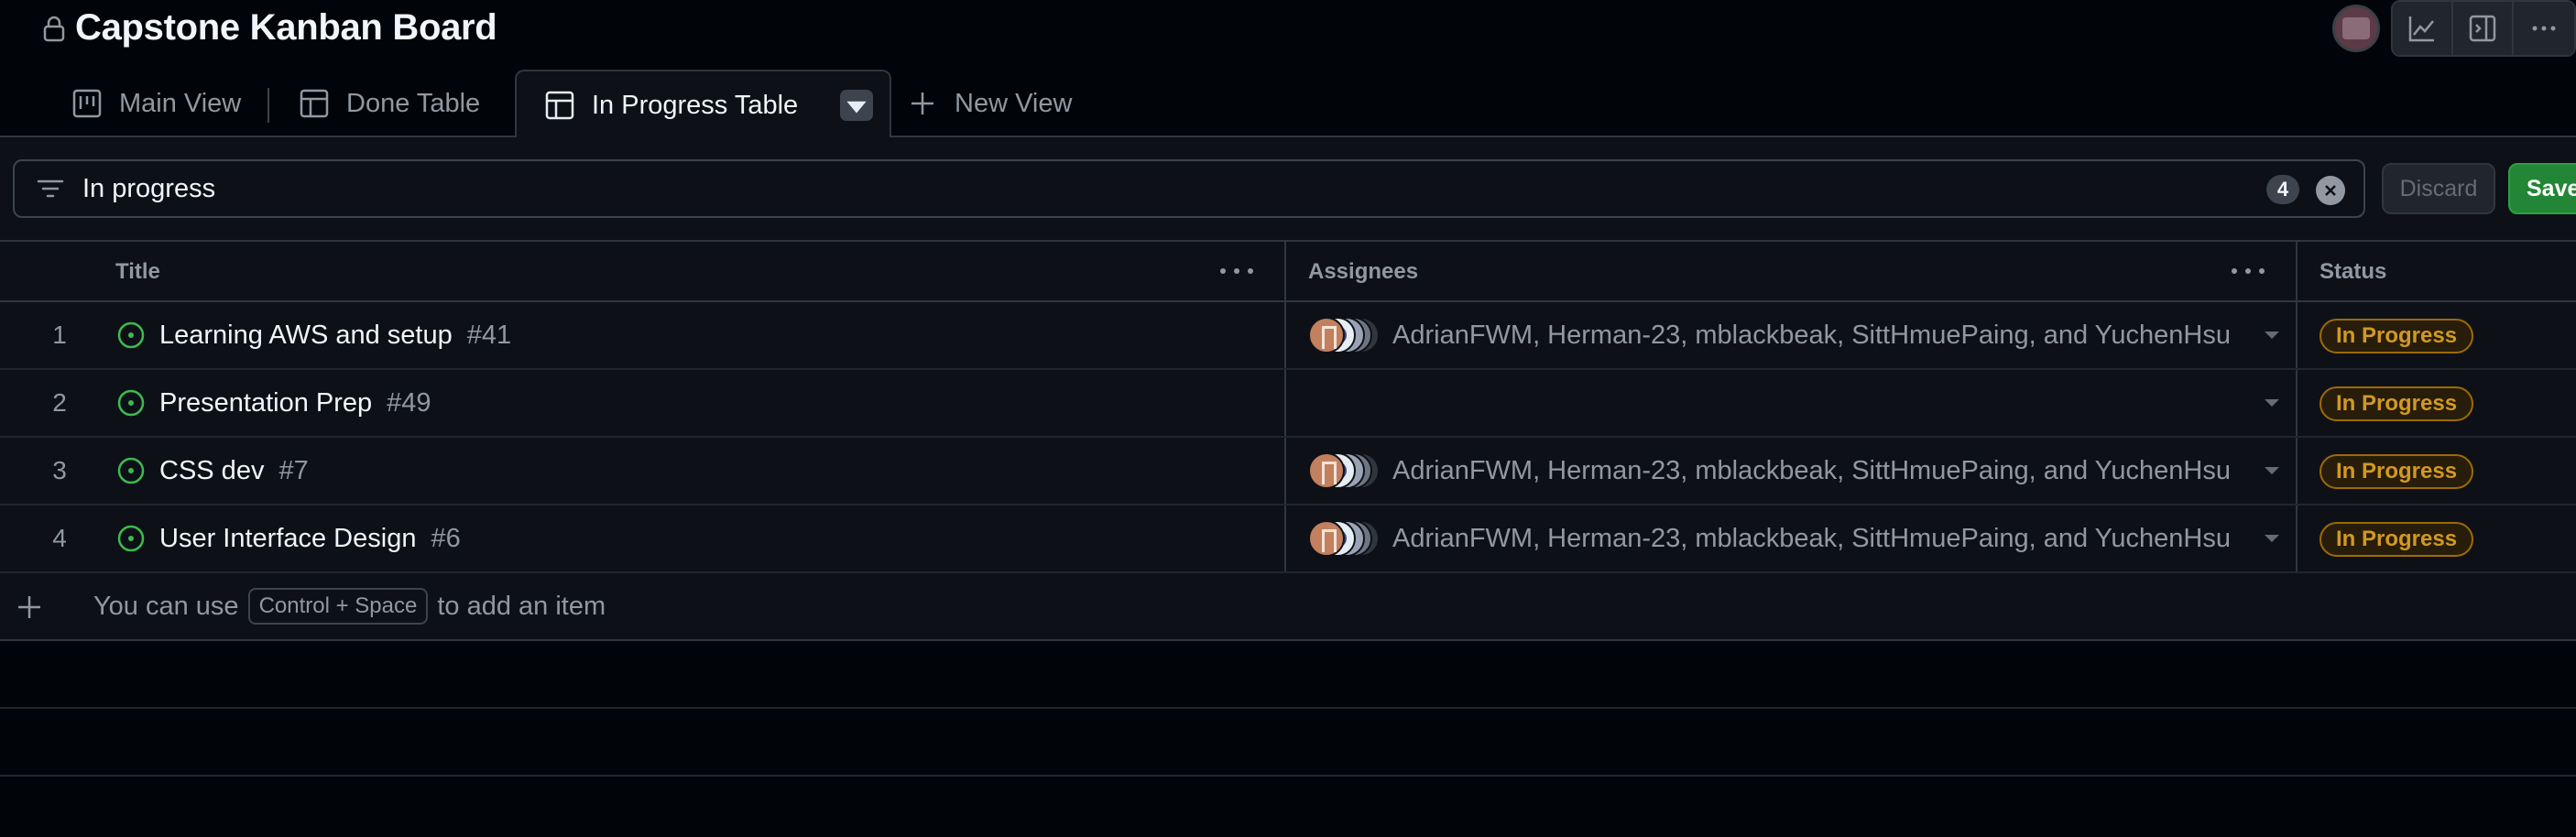  I want to click on page-title: Capstone Kanban Board, so click(286, 27).